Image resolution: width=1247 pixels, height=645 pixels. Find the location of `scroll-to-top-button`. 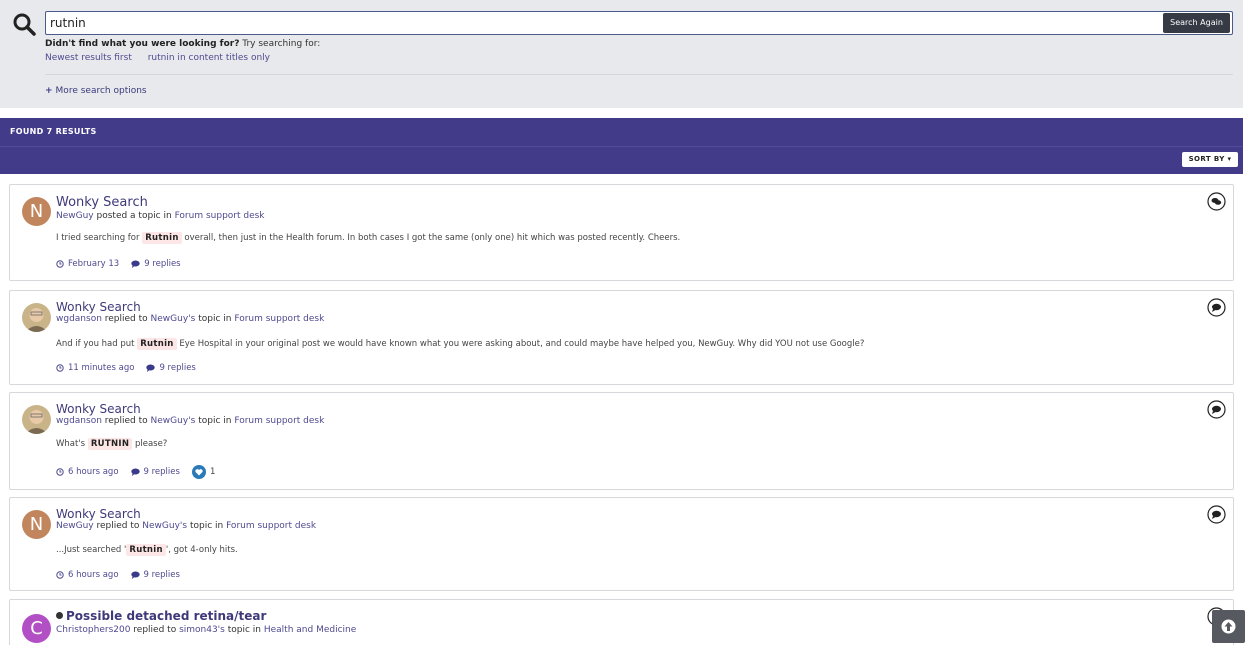

scroll-to-top-button is located at coordinates (1228, 626).